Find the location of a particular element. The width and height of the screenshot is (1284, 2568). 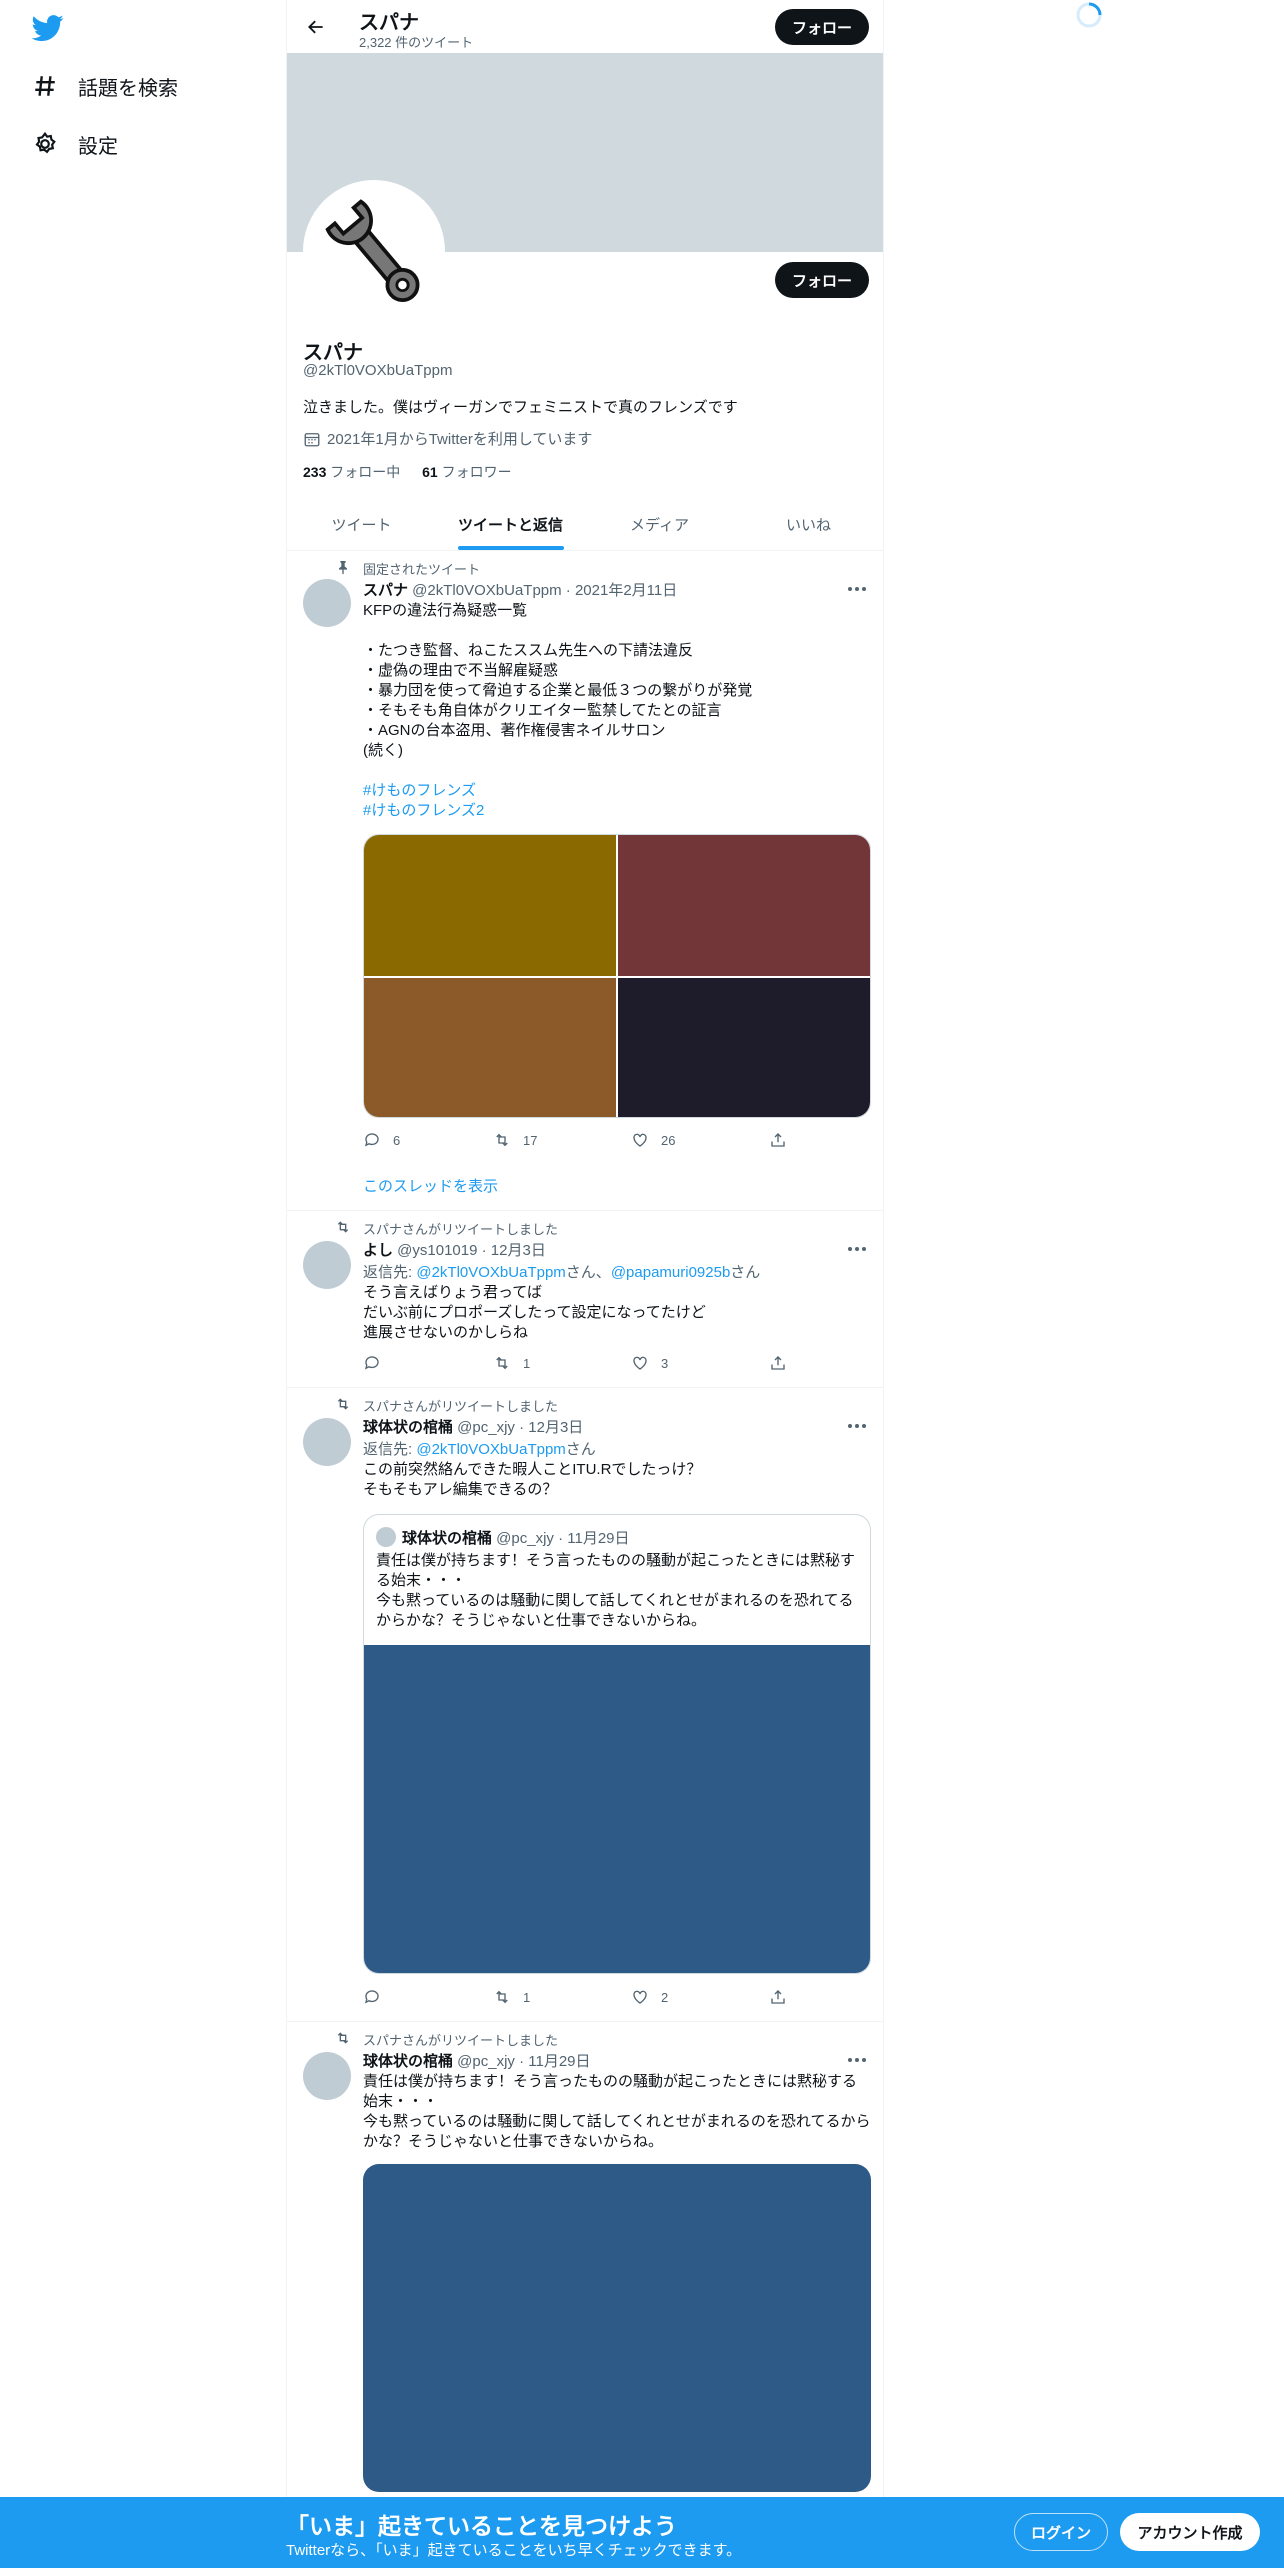

tab-likes: いいね is located at coordinates (808, 524).